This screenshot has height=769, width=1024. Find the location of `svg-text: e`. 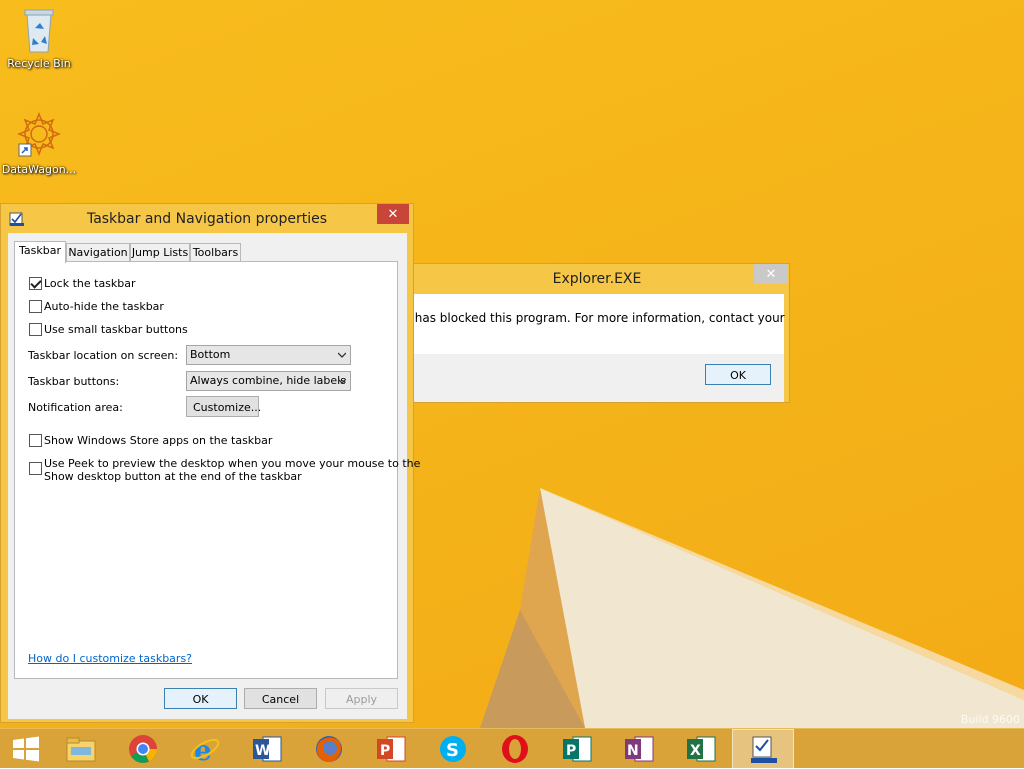

svg-text: e is located at coordinates (203, 749).